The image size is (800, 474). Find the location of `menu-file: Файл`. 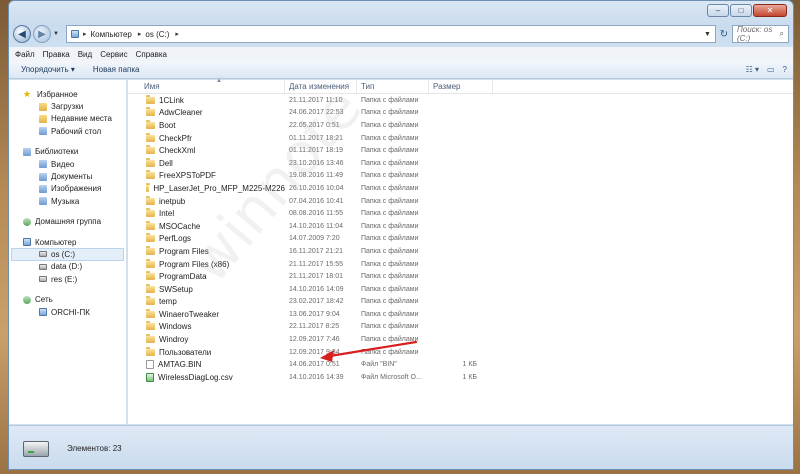

menu-file: Файл is located at coordinates (25, 54).